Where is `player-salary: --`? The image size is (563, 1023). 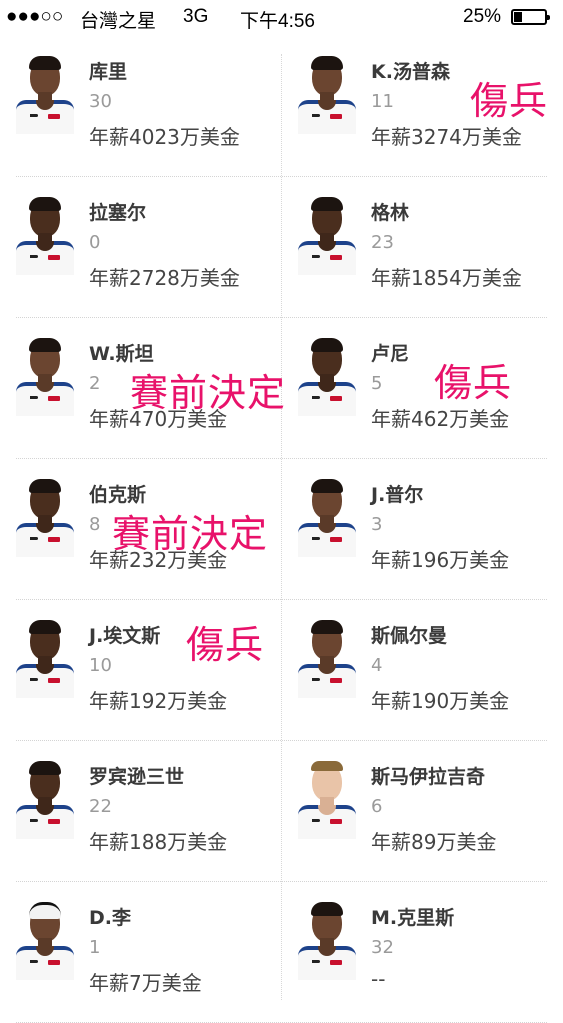 player-salary: -- is located at coordinates (378, 979).